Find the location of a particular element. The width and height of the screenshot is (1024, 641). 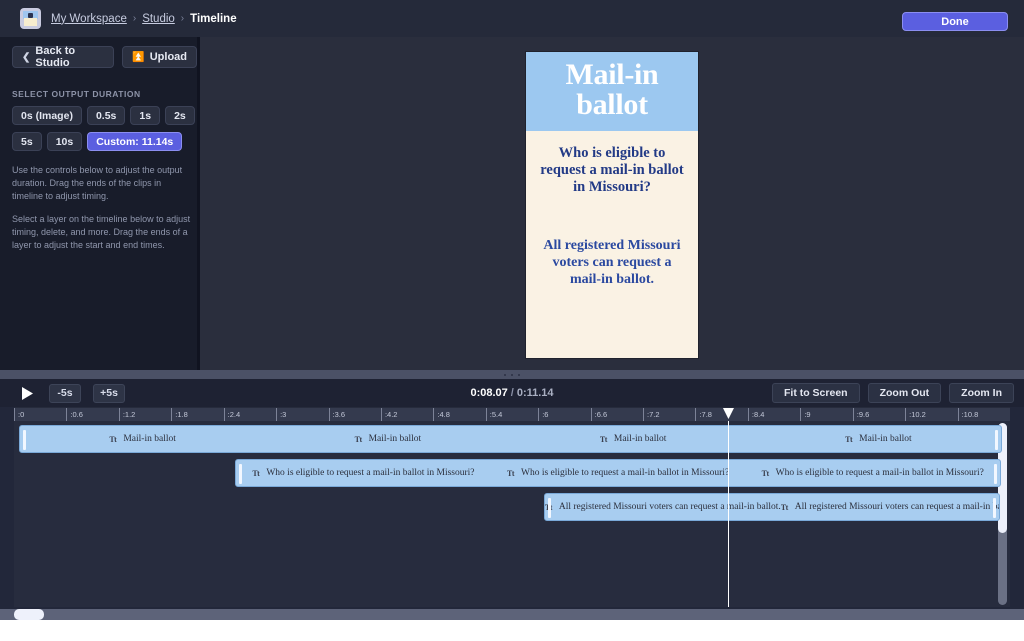

duration-row-2: 5s 10s Custom: 11.14s is located at coordinates (98, 141).